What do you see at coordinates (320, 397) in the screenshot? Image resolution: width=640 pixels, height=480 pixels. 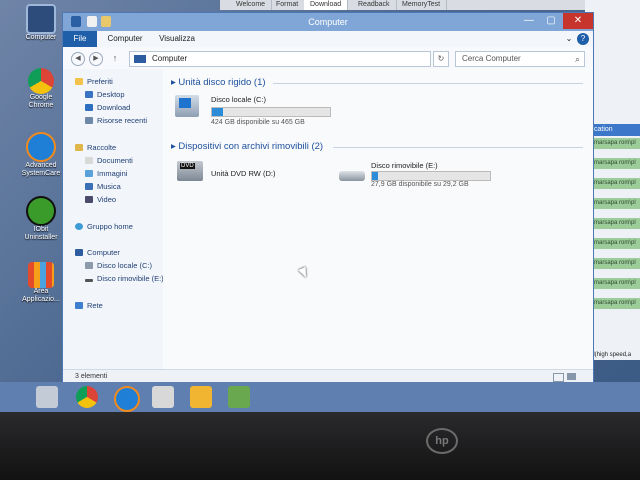 I see `taskbar` at bounding box center [320, 397].